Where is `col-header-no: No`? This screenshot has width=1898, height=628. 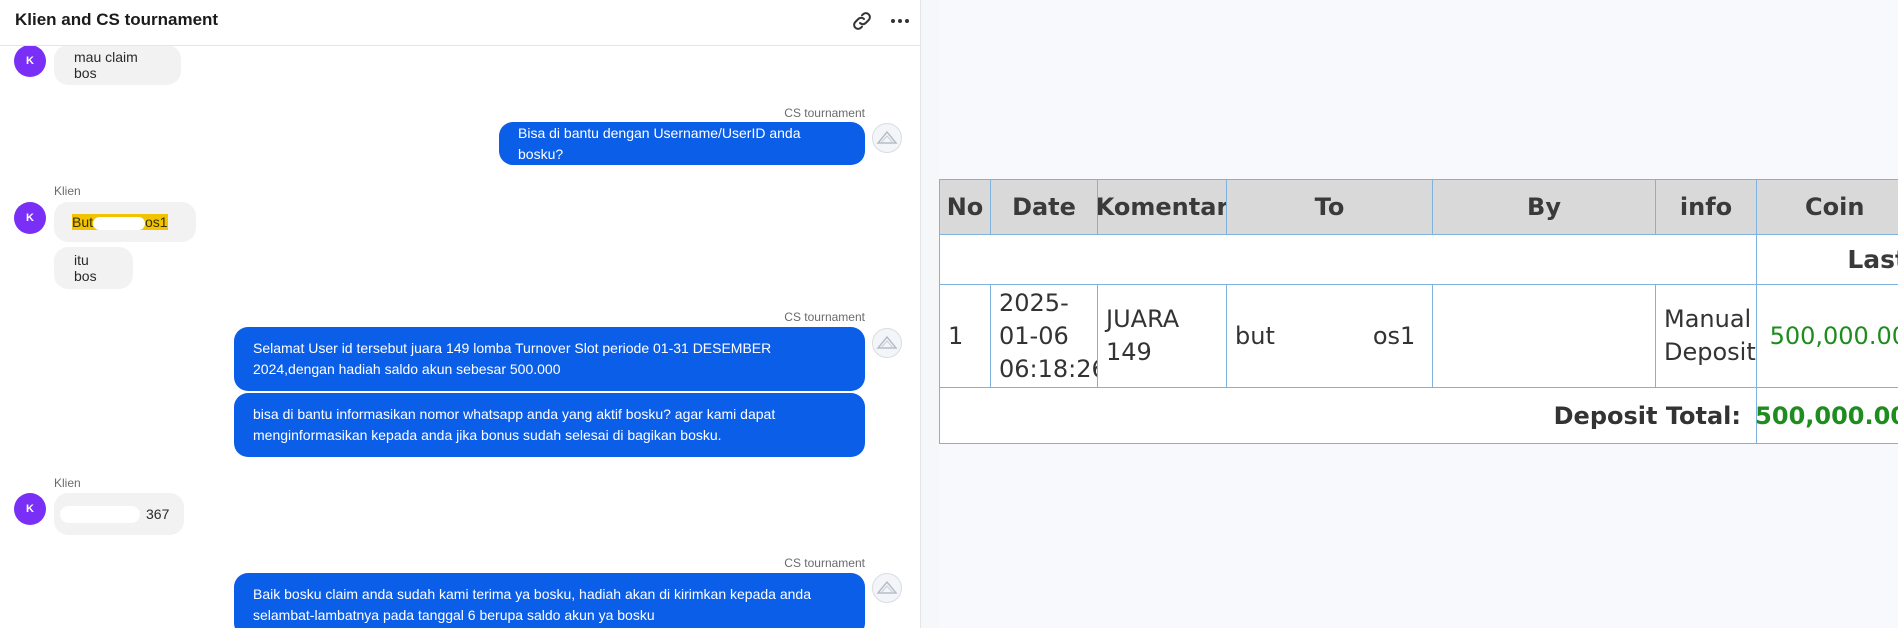 col-header-no: No is located at coordinates (965, 207).